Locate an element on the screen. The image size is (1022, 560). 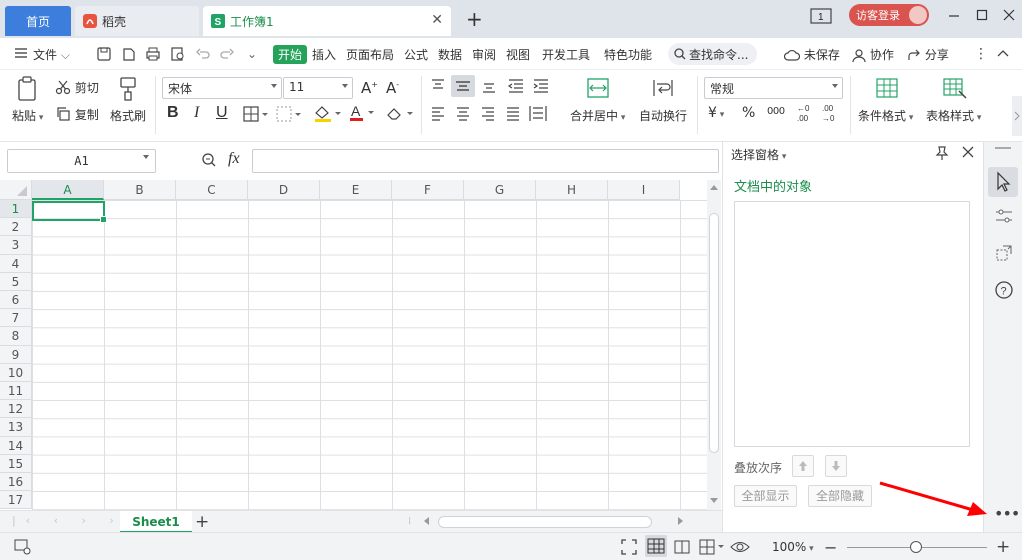
row-header: 7 is located at coordinates (16, 318).